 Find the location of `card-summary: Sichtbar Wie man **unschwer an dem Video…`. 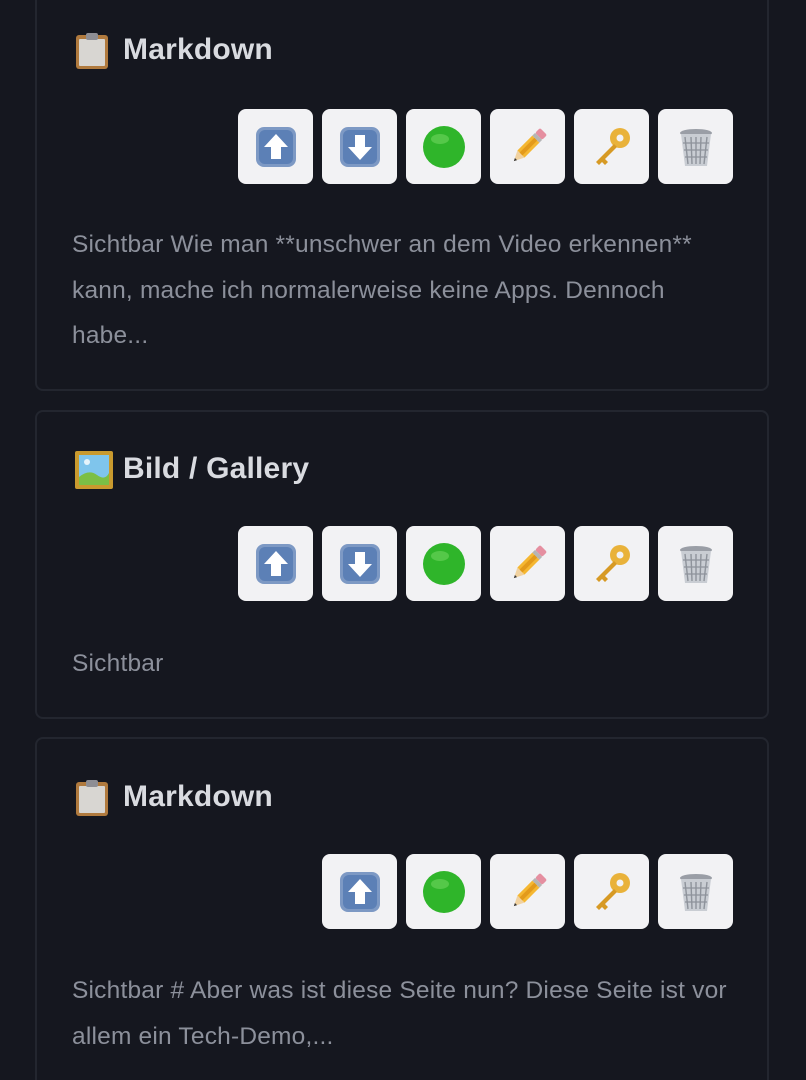

card-summary: Sichtbar Wie man **unschwer an dem Video… is located at coordinates (382, 290).